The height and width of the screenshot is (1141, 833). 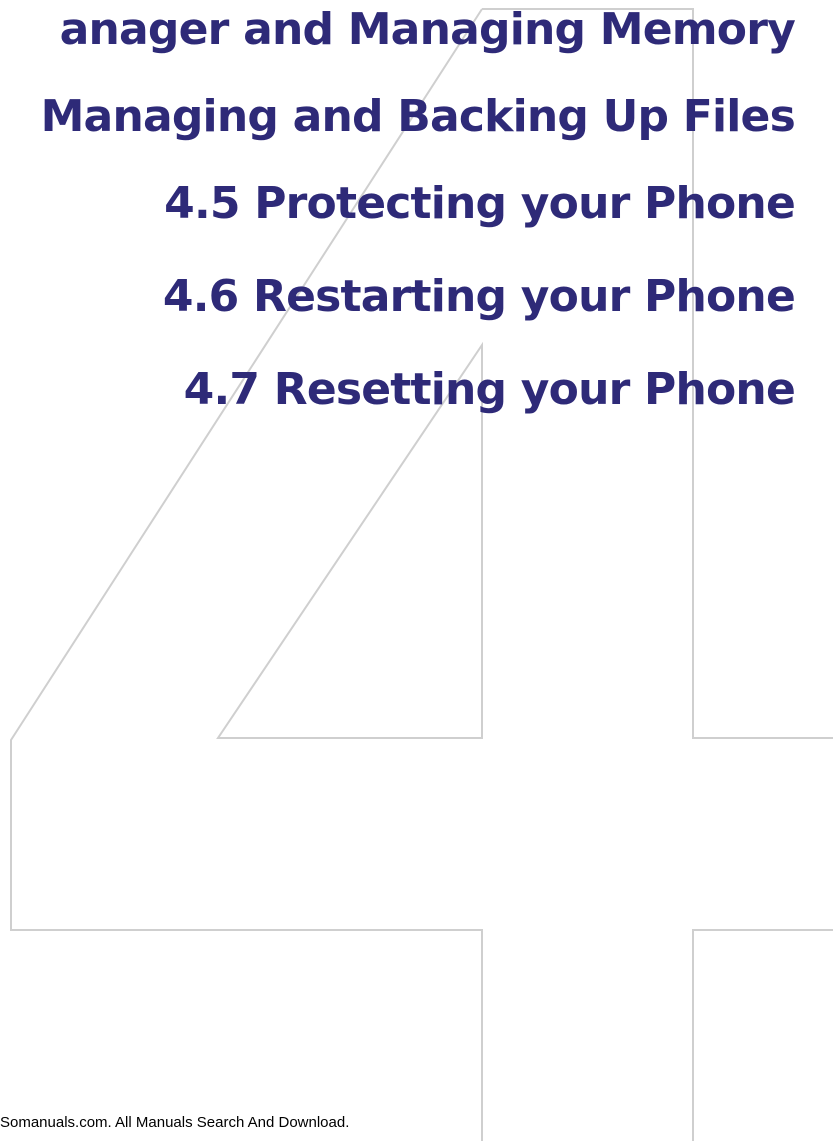 I want to click on toc-item-resetting: 4.7 Resetting your Phone, so click(x=489, y=389).